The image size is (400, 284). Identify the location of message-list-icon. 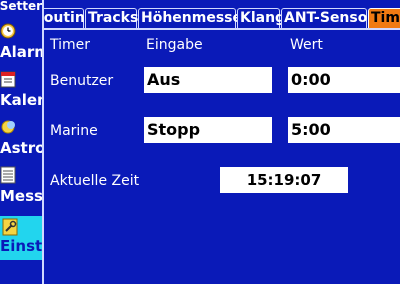
(8, 175).